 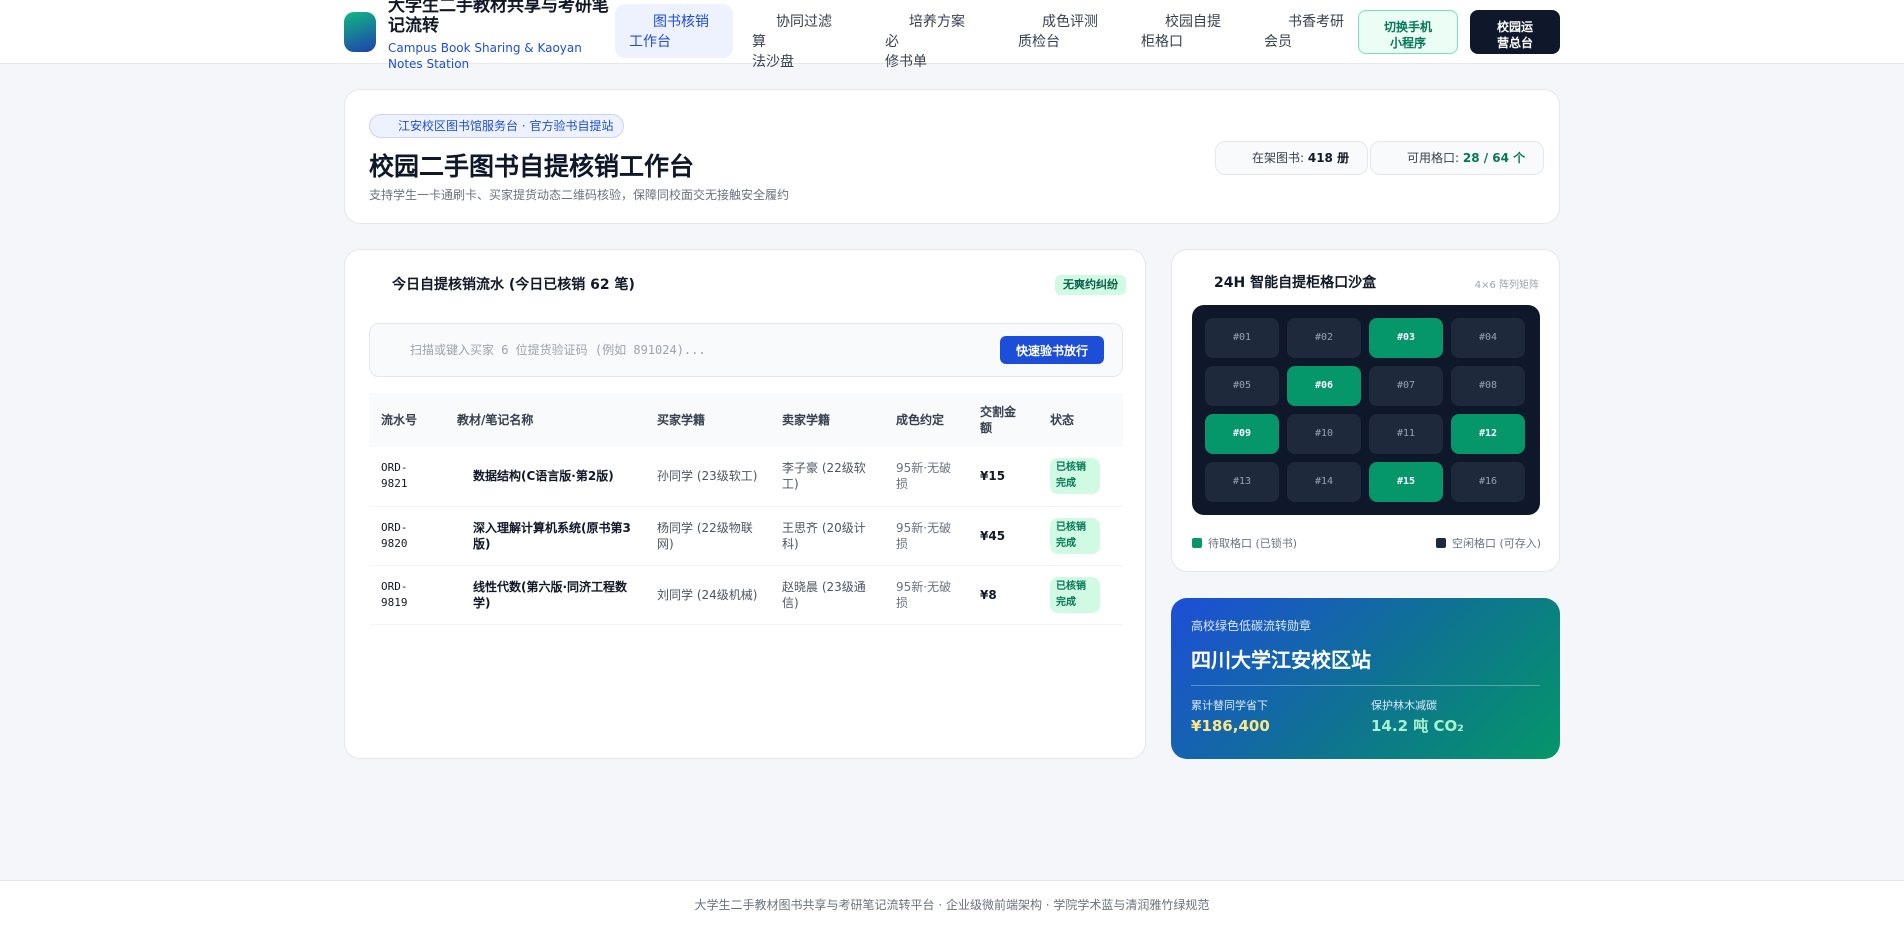 What do you see at coordinates (1328, 158) in the screenshot?
I see `stat-value: 418 册` at bounding box center [1328, 158].